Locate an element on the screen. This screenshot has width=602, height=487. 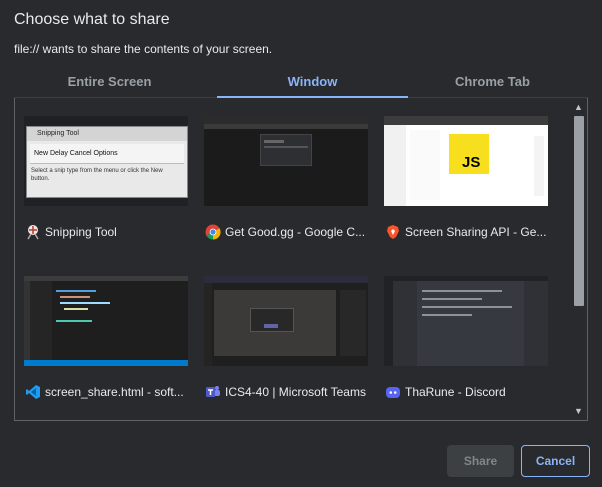
snipping-tool-icon is located at coordinates (33, 232).